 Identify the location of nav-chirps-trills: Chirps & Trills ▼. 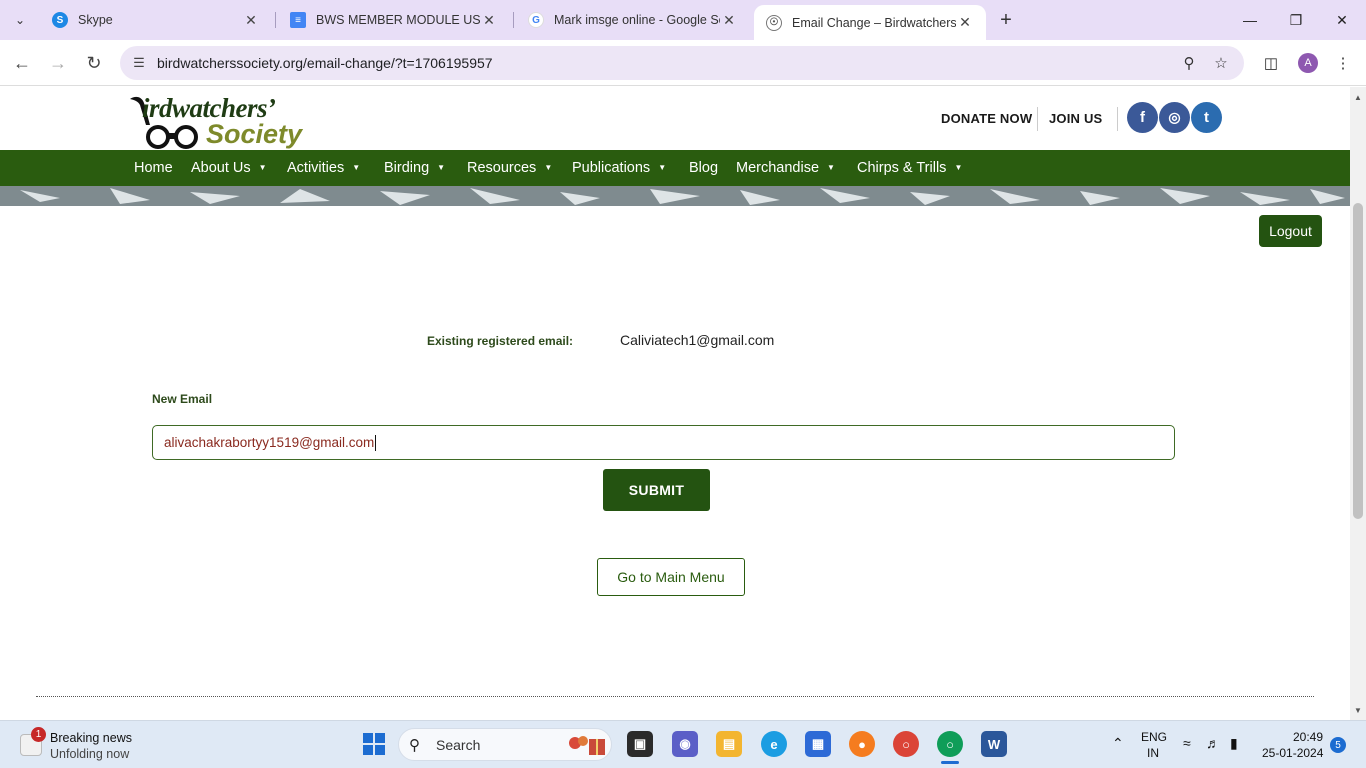
(909, 168).